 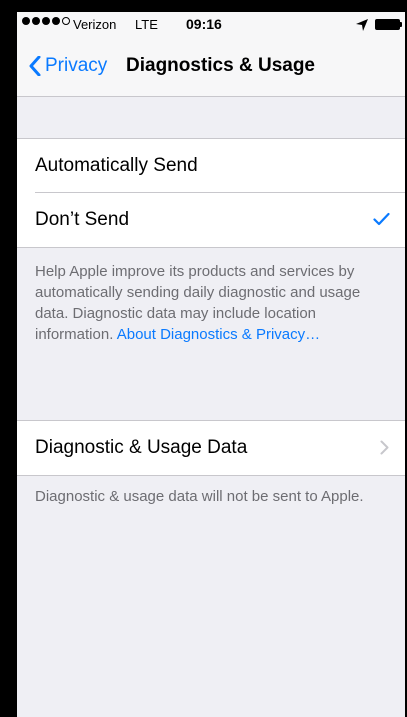 What do you see at coordinates (95, 24) in the screenshot?
I see `carrier-name: Verizon` at bounding box center [95, 24].